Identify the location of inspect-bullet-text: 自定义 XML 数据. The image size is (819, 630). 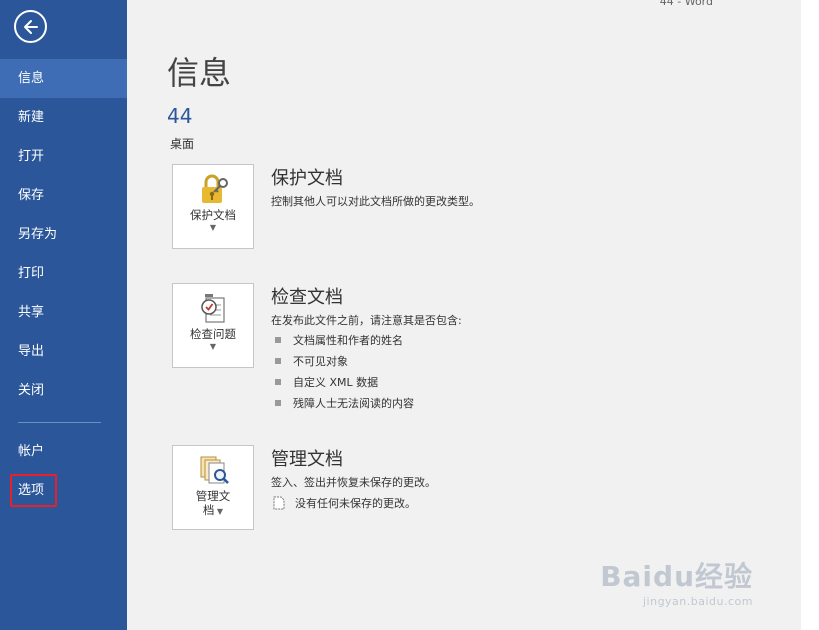
(336, 382).